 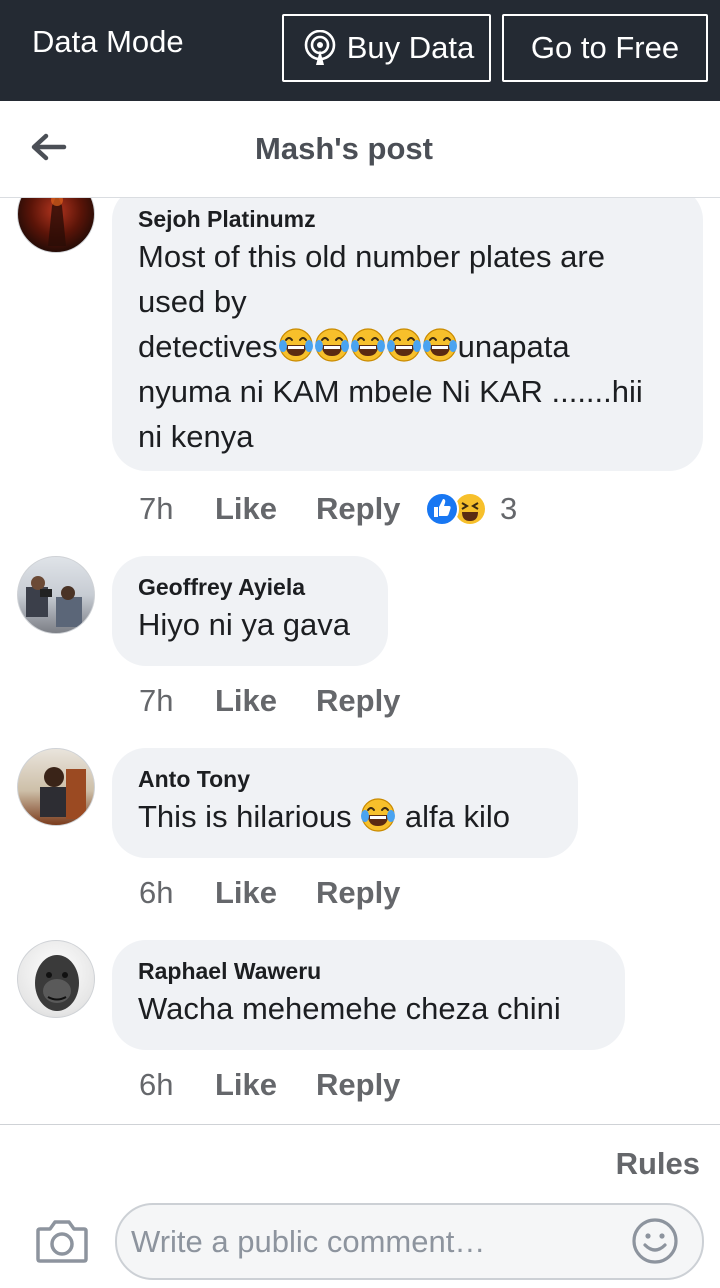 What do you see at coordinates (368, 971) in the screenshot?
I see `comment-author: Raphael Waweru` at bounding box center [368, 971].